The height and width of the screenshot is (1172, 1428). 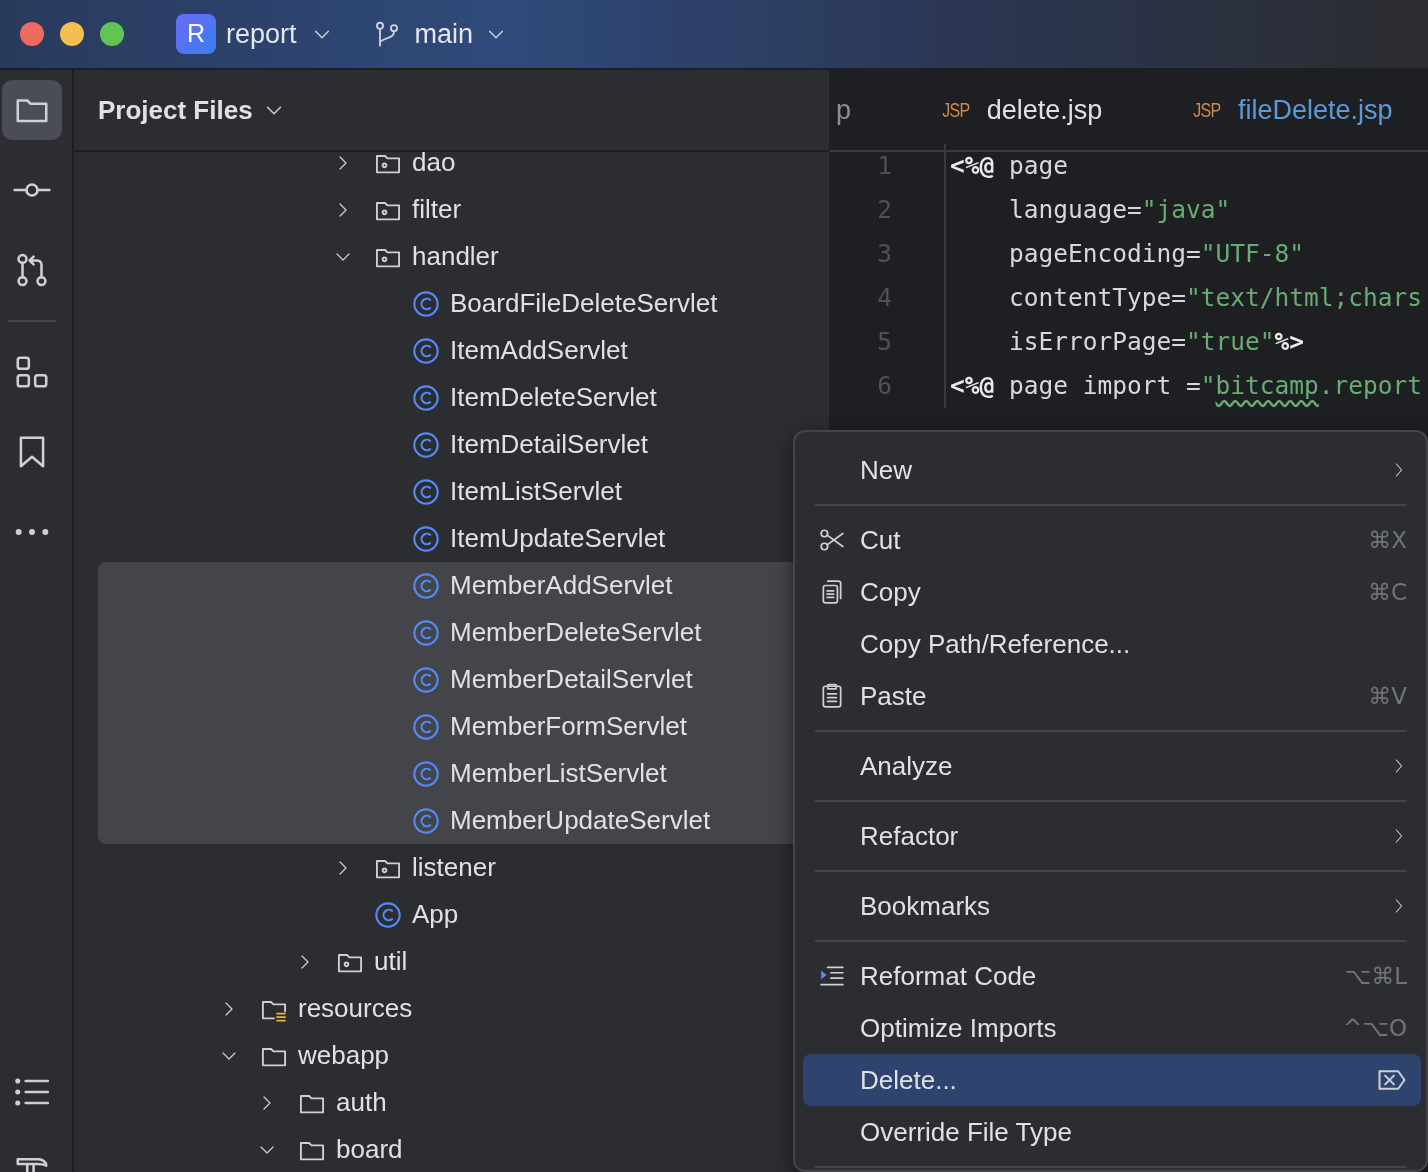 What do you see at coordinates (1216, 298) in the screenshot?
I see `code-line: contentType="text/html;chars` at bounding box center [1216, 298].